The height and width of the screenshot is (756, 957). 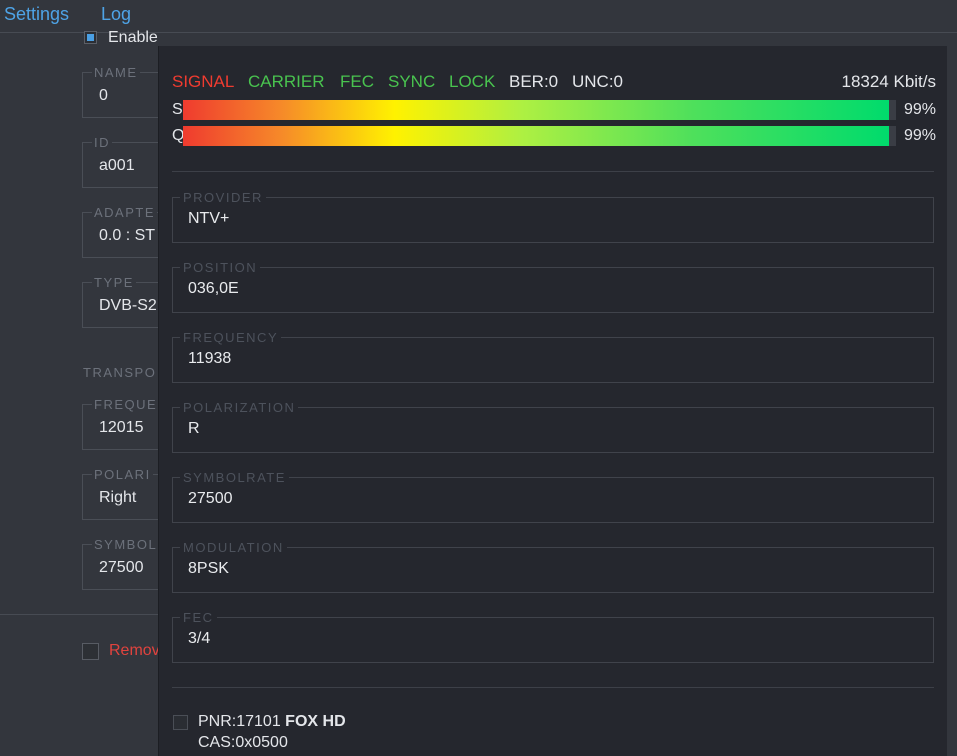 What do you see at coordinates (210, 498) in the screenshot?
I see `symbolrate-info-value: 27500` at bounding box center [210, 498].